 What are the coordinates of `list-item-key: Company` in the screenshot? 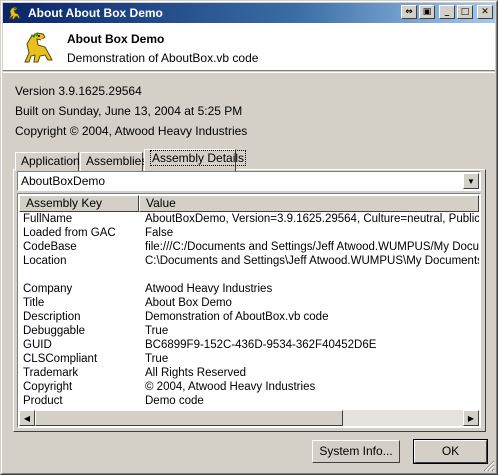 It's located at (48, 289).